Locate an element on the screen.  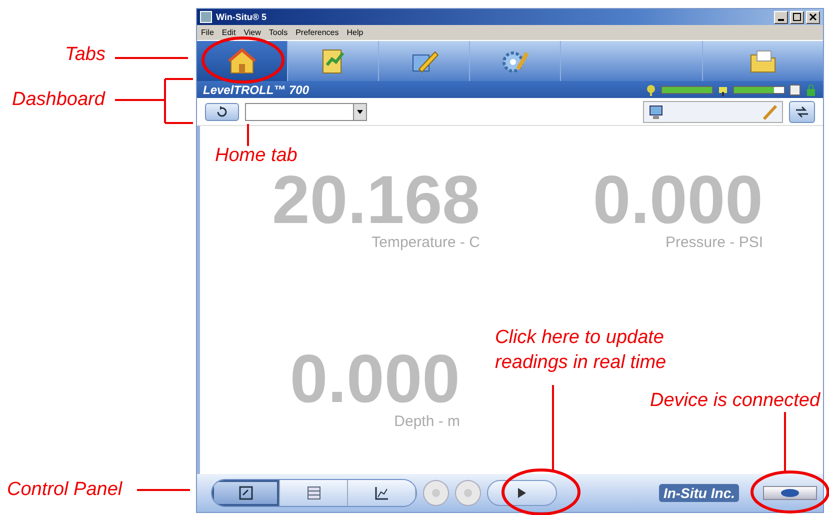
device-name: LevelTROLL™ 700 is located at coordinates (256, 89).